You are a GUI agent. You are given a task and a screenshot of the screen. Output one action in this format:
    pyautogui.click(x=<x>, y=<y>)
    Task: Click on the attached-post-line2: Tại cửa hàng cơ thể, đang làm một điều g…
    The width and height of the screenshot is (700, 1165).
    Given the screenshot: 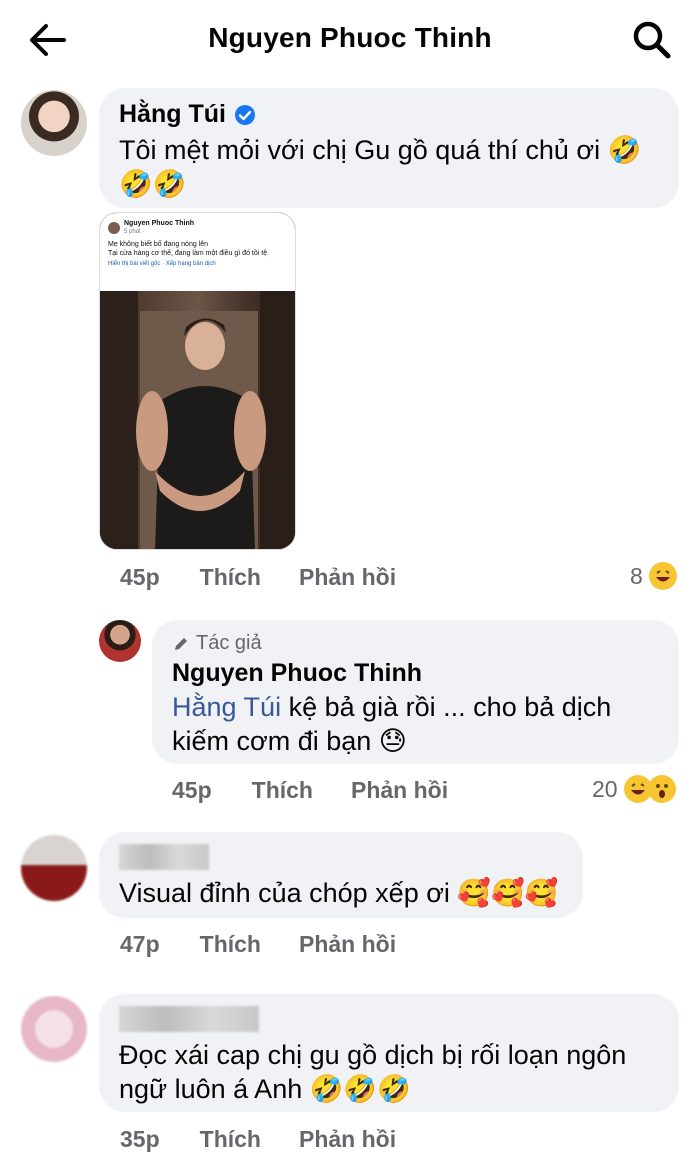 What is the action you would take?
    pyautogui.click(x=188, y=253)
    